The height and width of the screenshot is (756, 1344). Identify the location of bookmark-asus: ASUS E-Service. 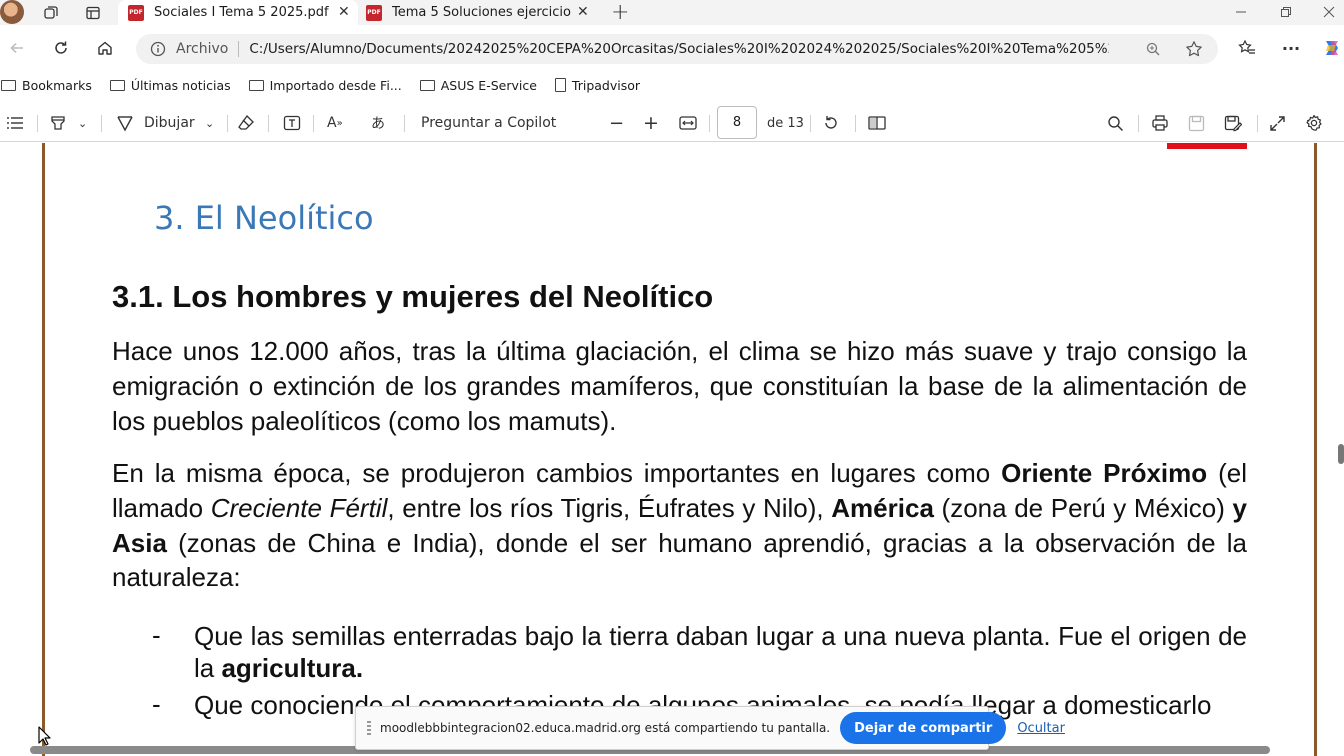
(478, 85).